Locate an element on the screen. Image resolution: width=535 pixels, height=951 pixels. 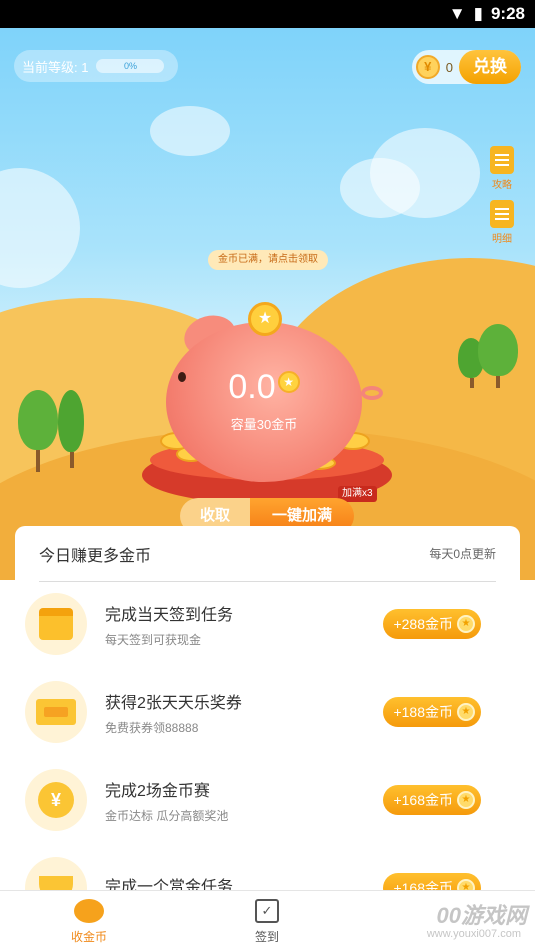
task-title: 完成当天签到任务 is located at coordinates (169, 615).